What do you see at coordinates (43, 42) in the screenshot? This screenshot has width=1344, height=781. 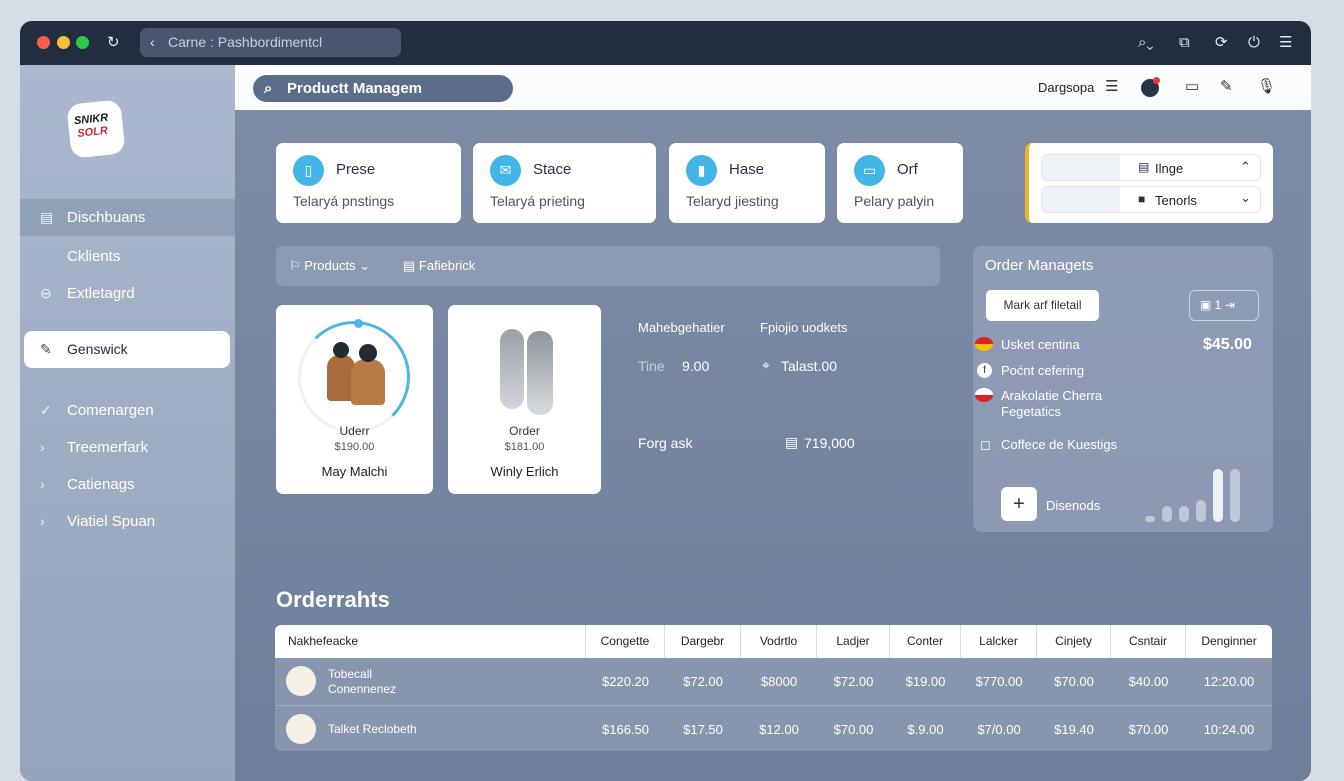 I see `close-window-button` at bounding box center [43, 42].